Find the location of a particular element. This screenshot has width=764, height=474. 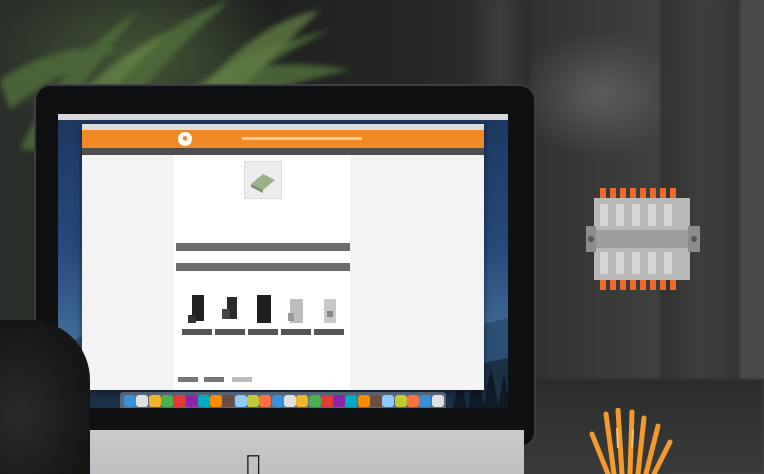

macos-dock is located at coordinates (283, 400).